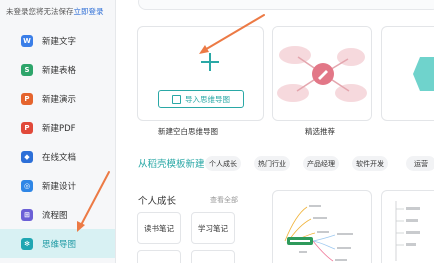  I want to click on tag-chip: 软件开发, so click(370, 163).